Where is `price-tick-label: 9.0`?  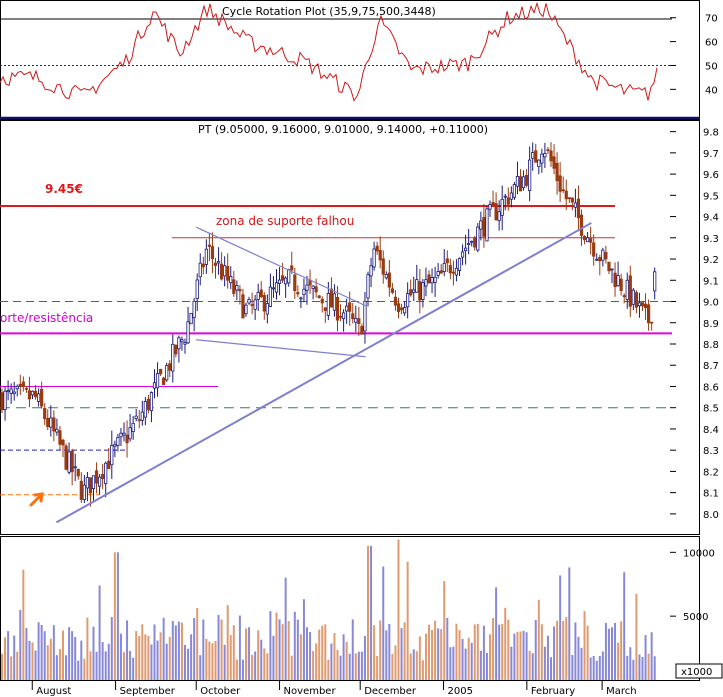 price-tick-label: 9.0 is located at coordinates (711, 303).